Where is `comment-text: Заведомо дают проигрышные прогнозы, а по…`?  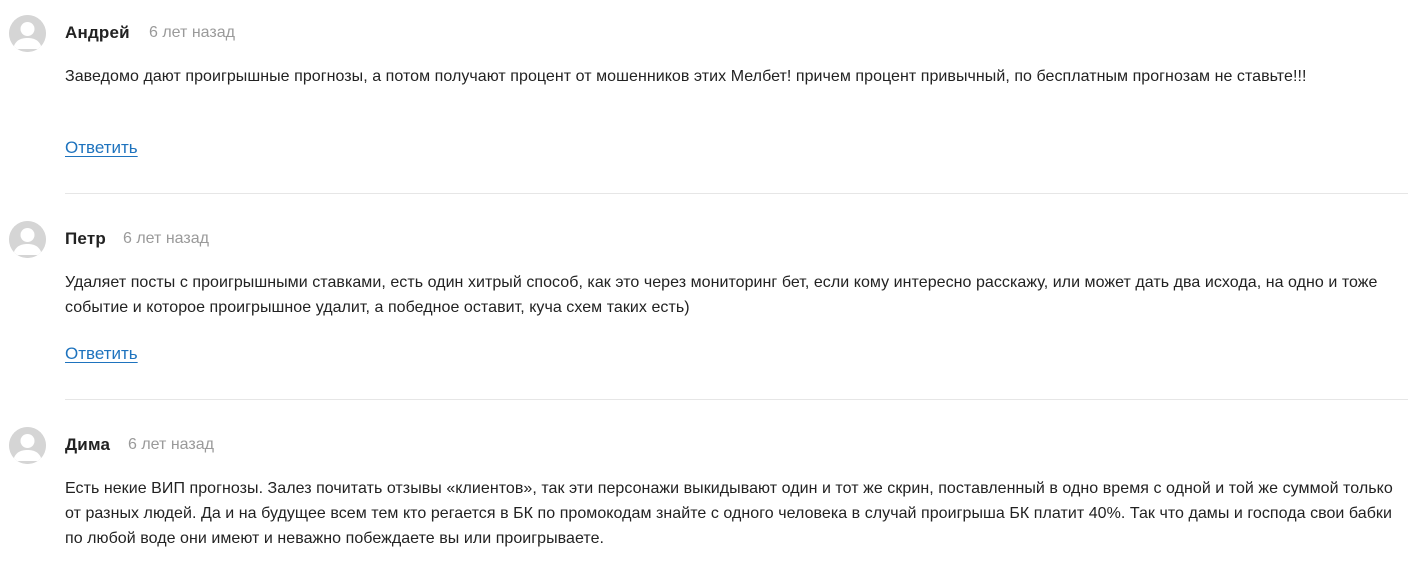
comment-text: Заведомо дают проигрышные прогнозы, а по… is located at coordinates (686, 76).